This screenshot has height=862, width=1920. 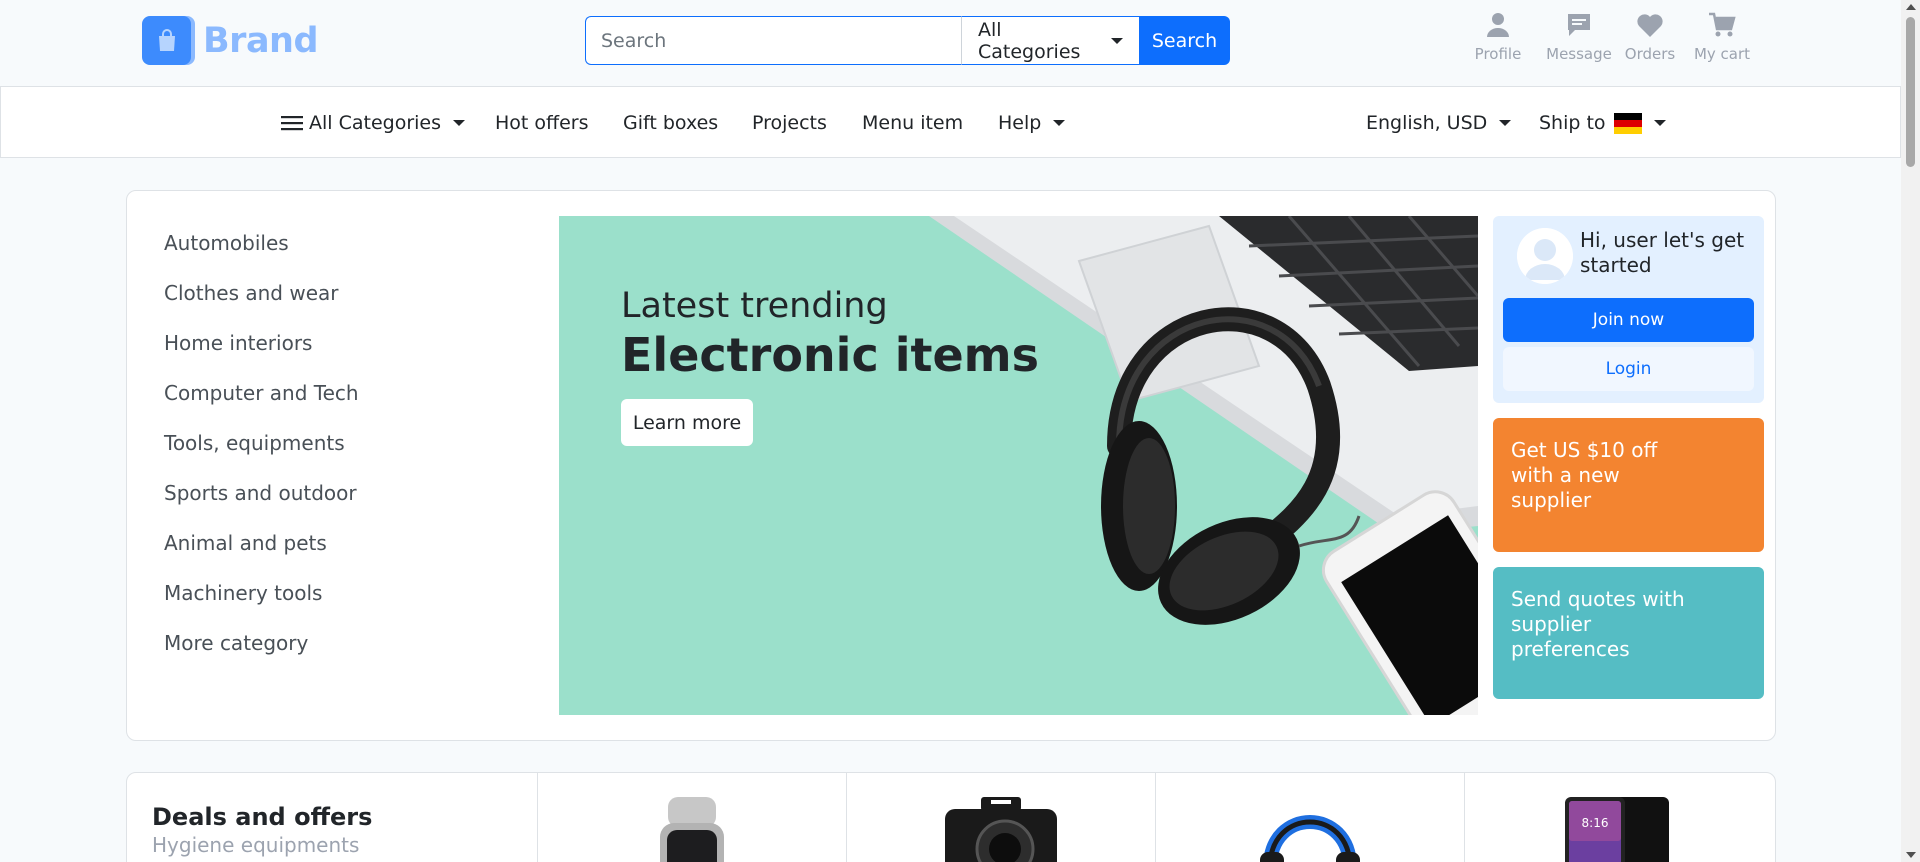 I want to click on banner-subtitle: Latest trending, so click(x=754, y=306).